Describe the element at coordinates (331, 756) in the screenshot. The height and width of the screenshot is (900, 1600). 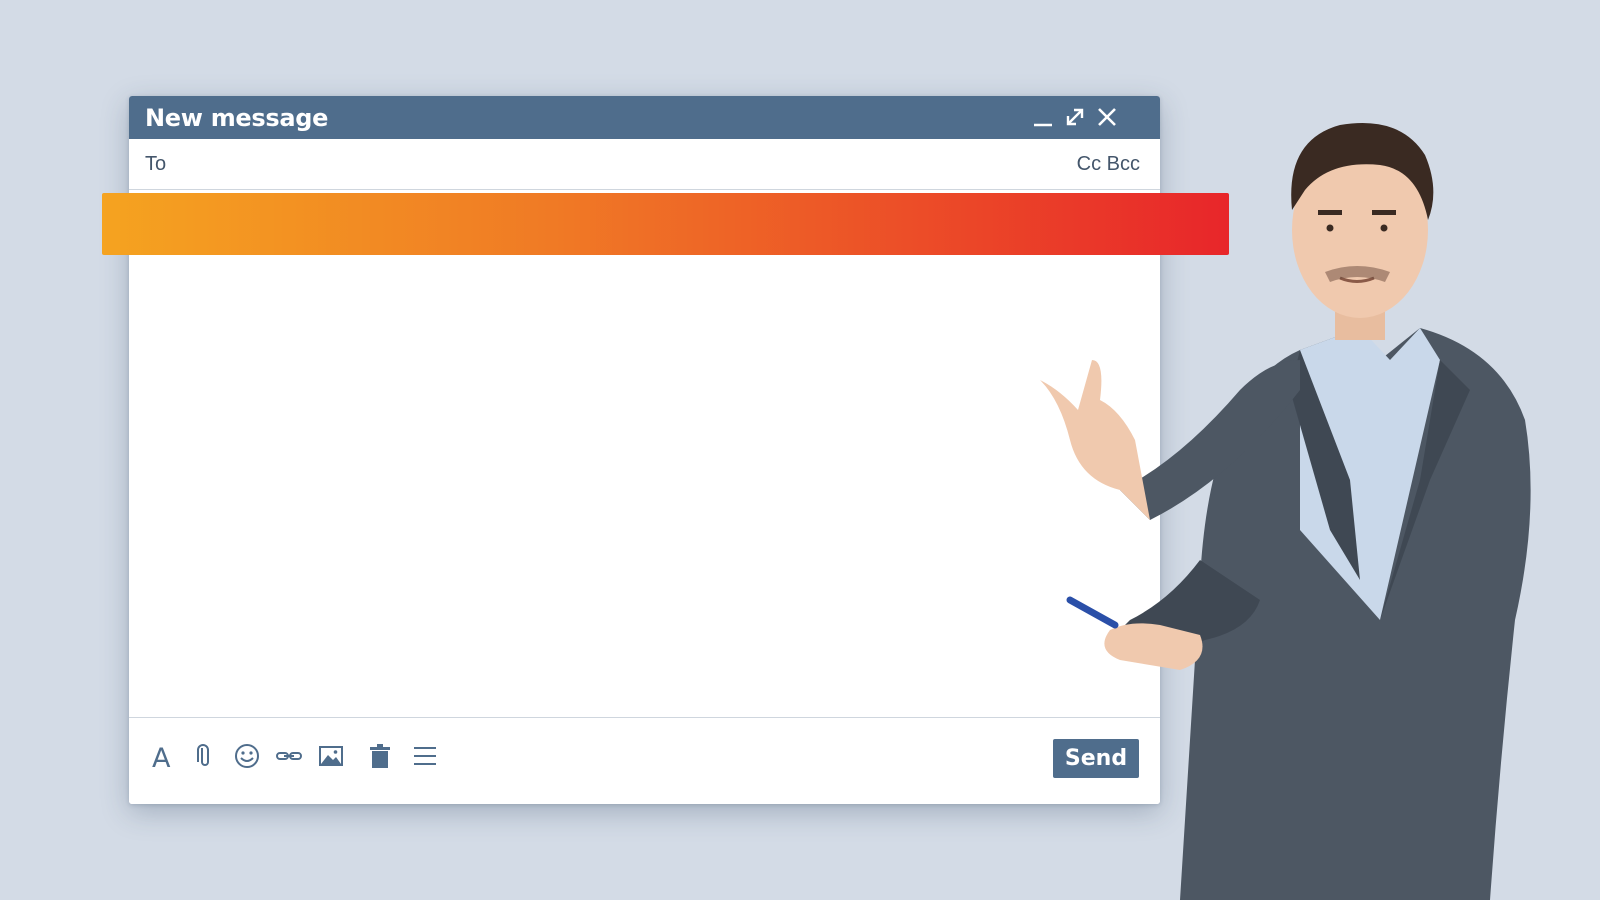
I see `image-icon` at that location.